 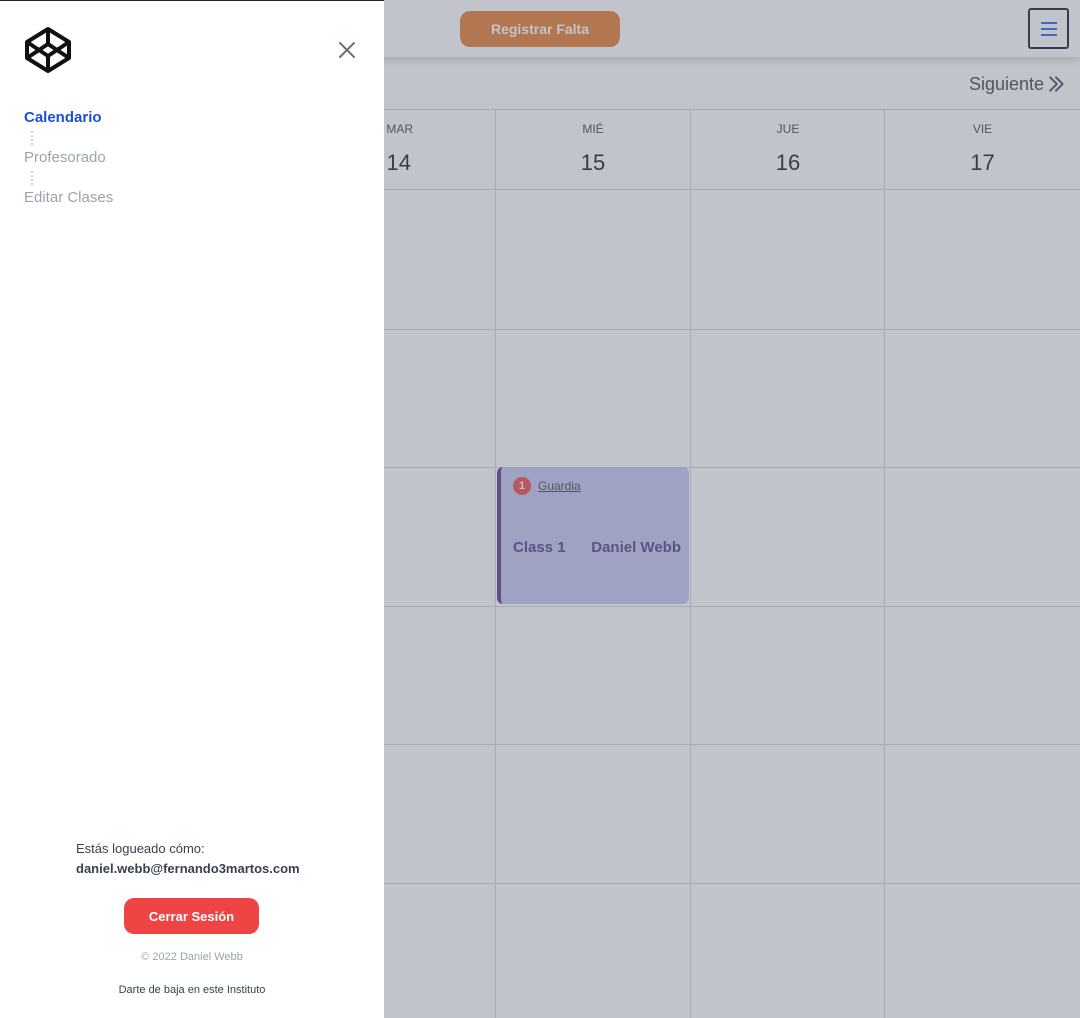 What do you see at coordinates (192, 957) in the screenshot?
I see `copyright: © 2022 Daniel Webb` at bounding box center [192, 957].